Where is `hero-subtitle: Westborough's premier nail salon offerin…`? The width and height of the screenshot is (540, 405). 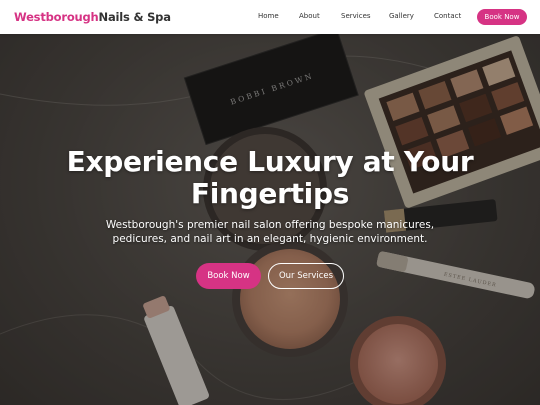
hero-subtitle: Westborough's premier nail salon offerin… is located at coordinates (270, 232).